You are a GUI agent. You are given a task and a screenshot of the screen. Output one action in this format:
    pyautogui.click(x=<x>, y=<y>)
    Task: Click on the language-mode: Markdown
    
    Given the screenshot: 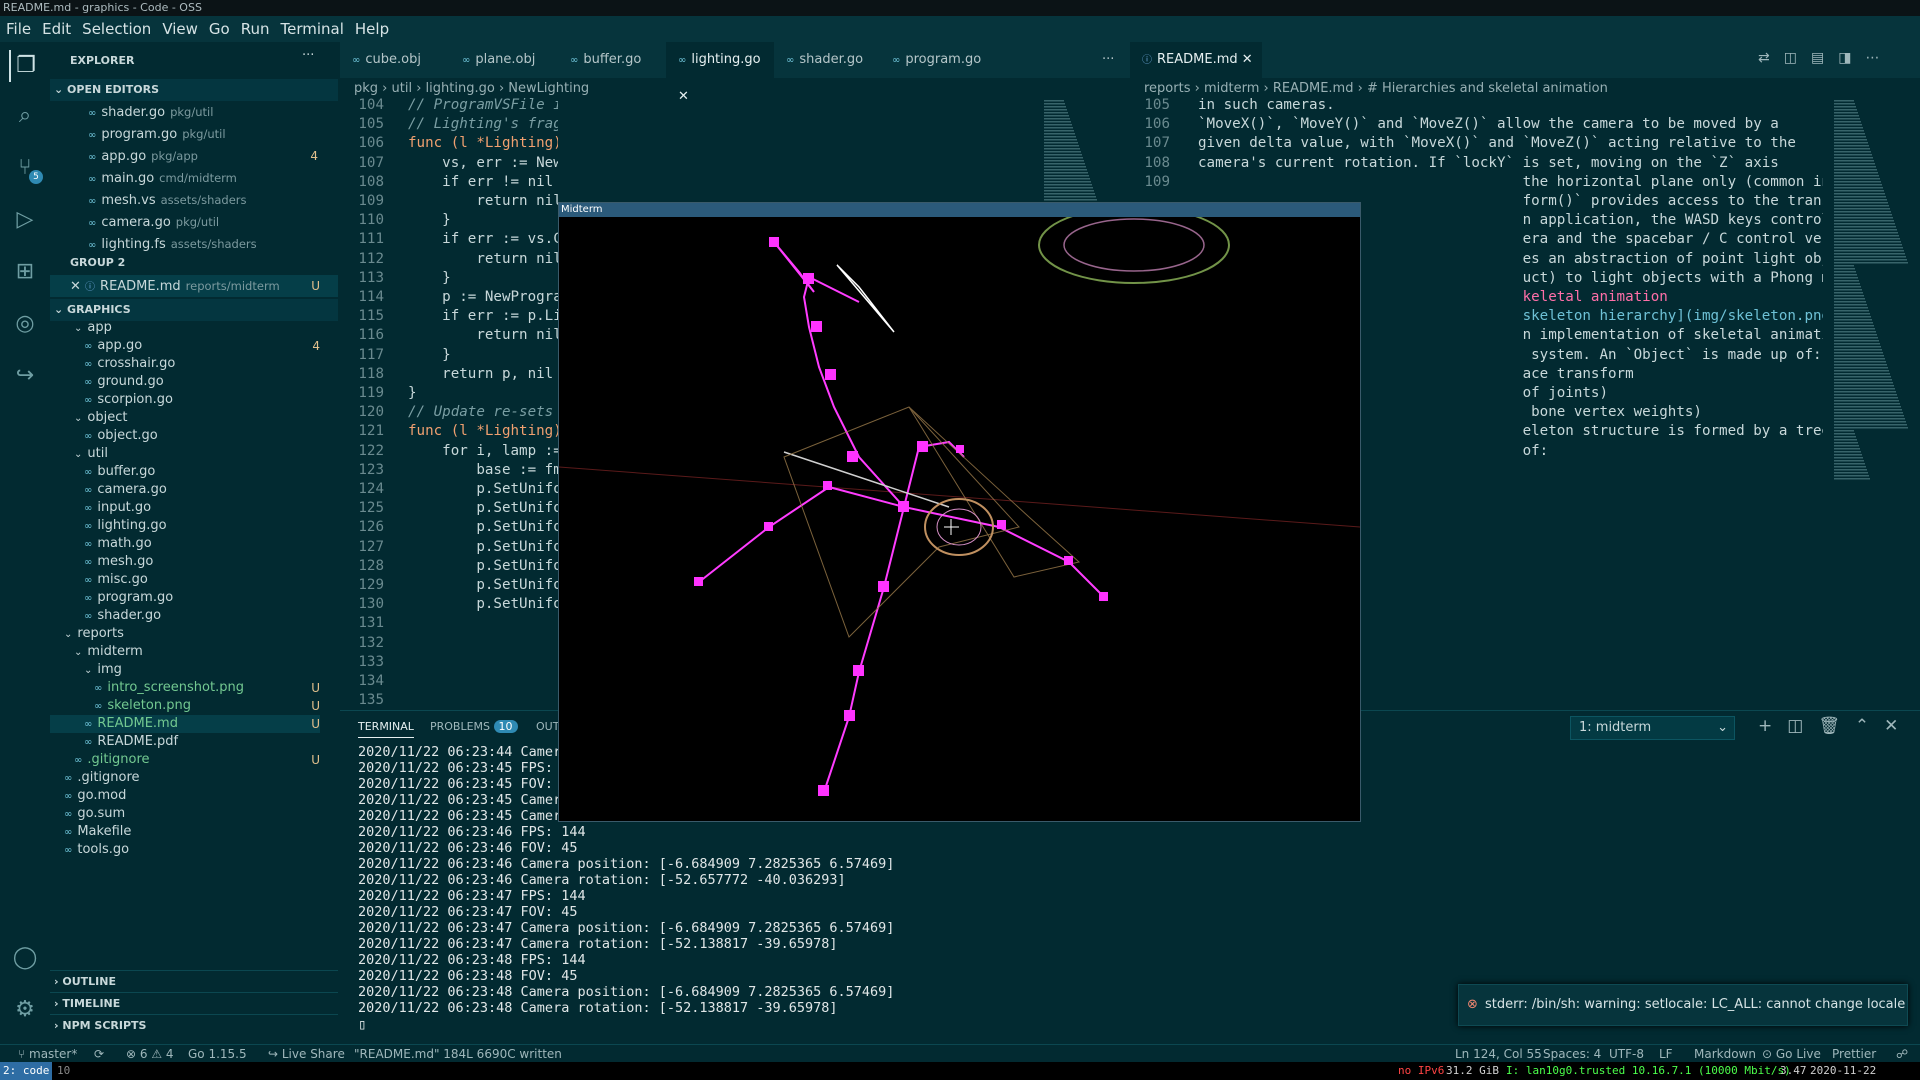 What is the action you would take?
    pyautogui.click(x=1725, y=1054)
    